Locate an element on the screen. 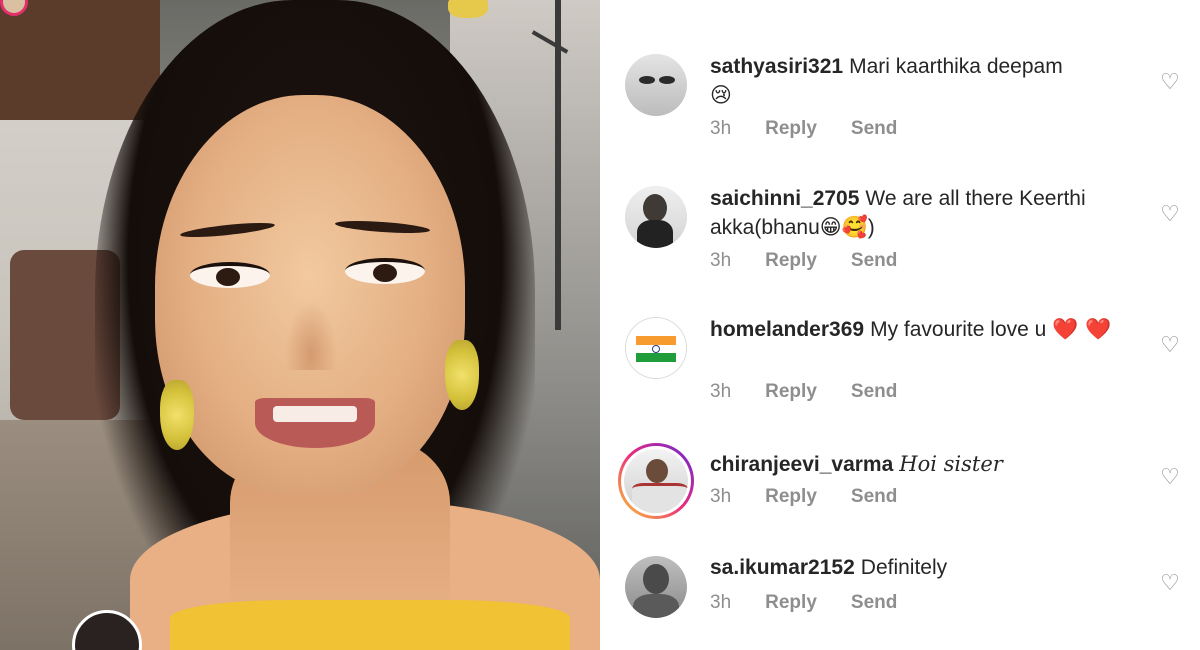 The image size is (1200, 650). hair-flower is located at coordinates (468, 9).